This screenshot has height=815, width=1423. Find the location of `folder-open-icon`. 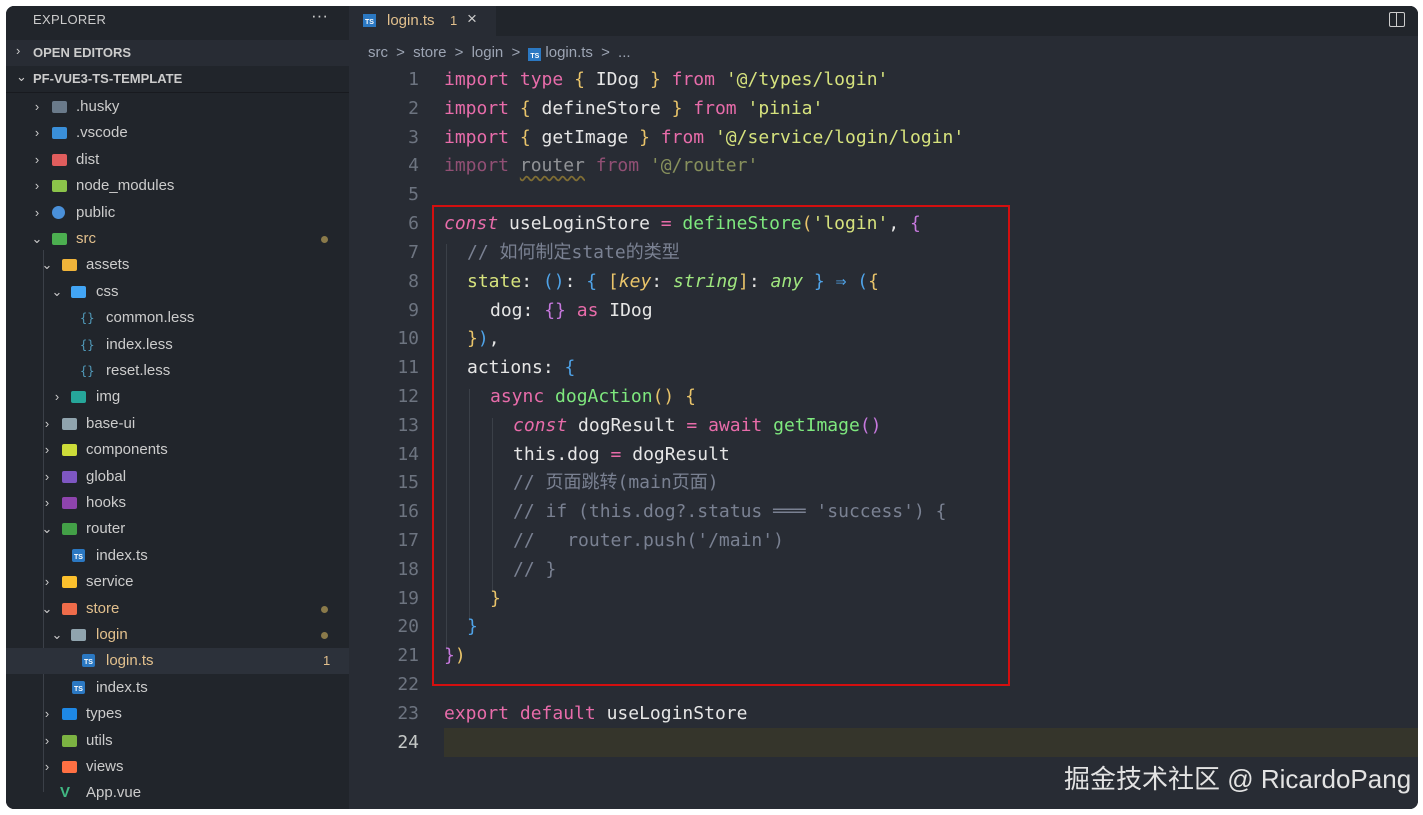

folder-open-icon is located at coordinates (78, 635).